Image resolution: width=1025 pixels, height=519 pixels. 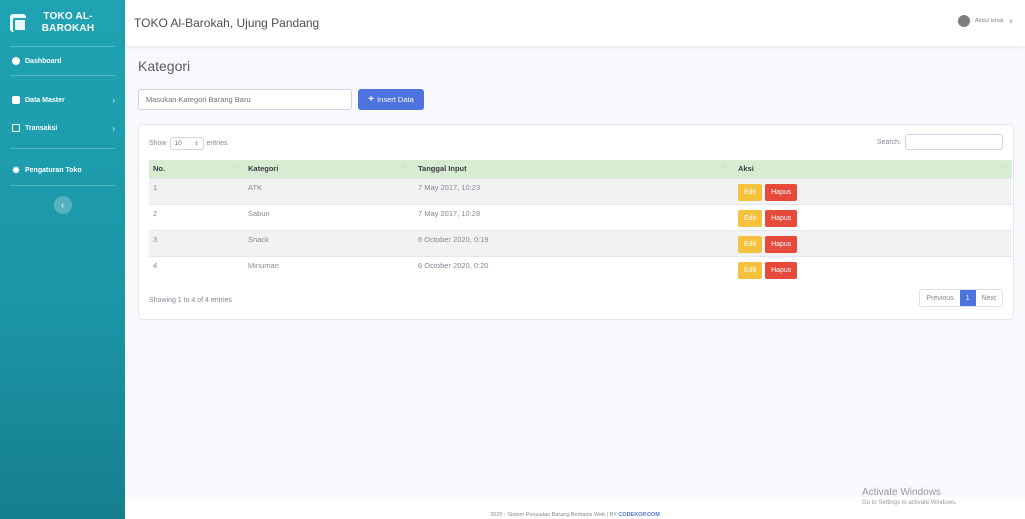 I want to click on watermark-subtitle: Go to Settings to activate Windows., so click(x=909, y=503).